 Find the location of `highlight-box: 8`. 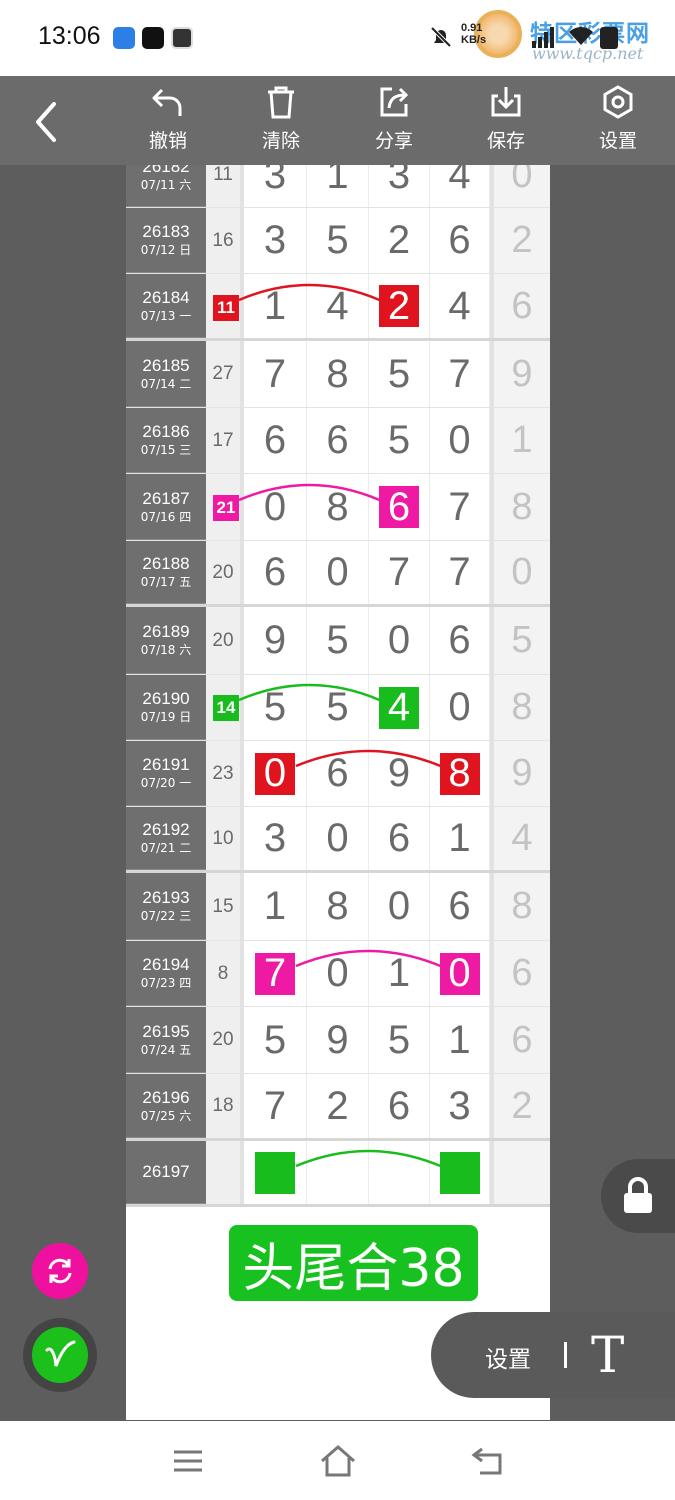

highlight-box: 8 is located at coordinates (459, 773).